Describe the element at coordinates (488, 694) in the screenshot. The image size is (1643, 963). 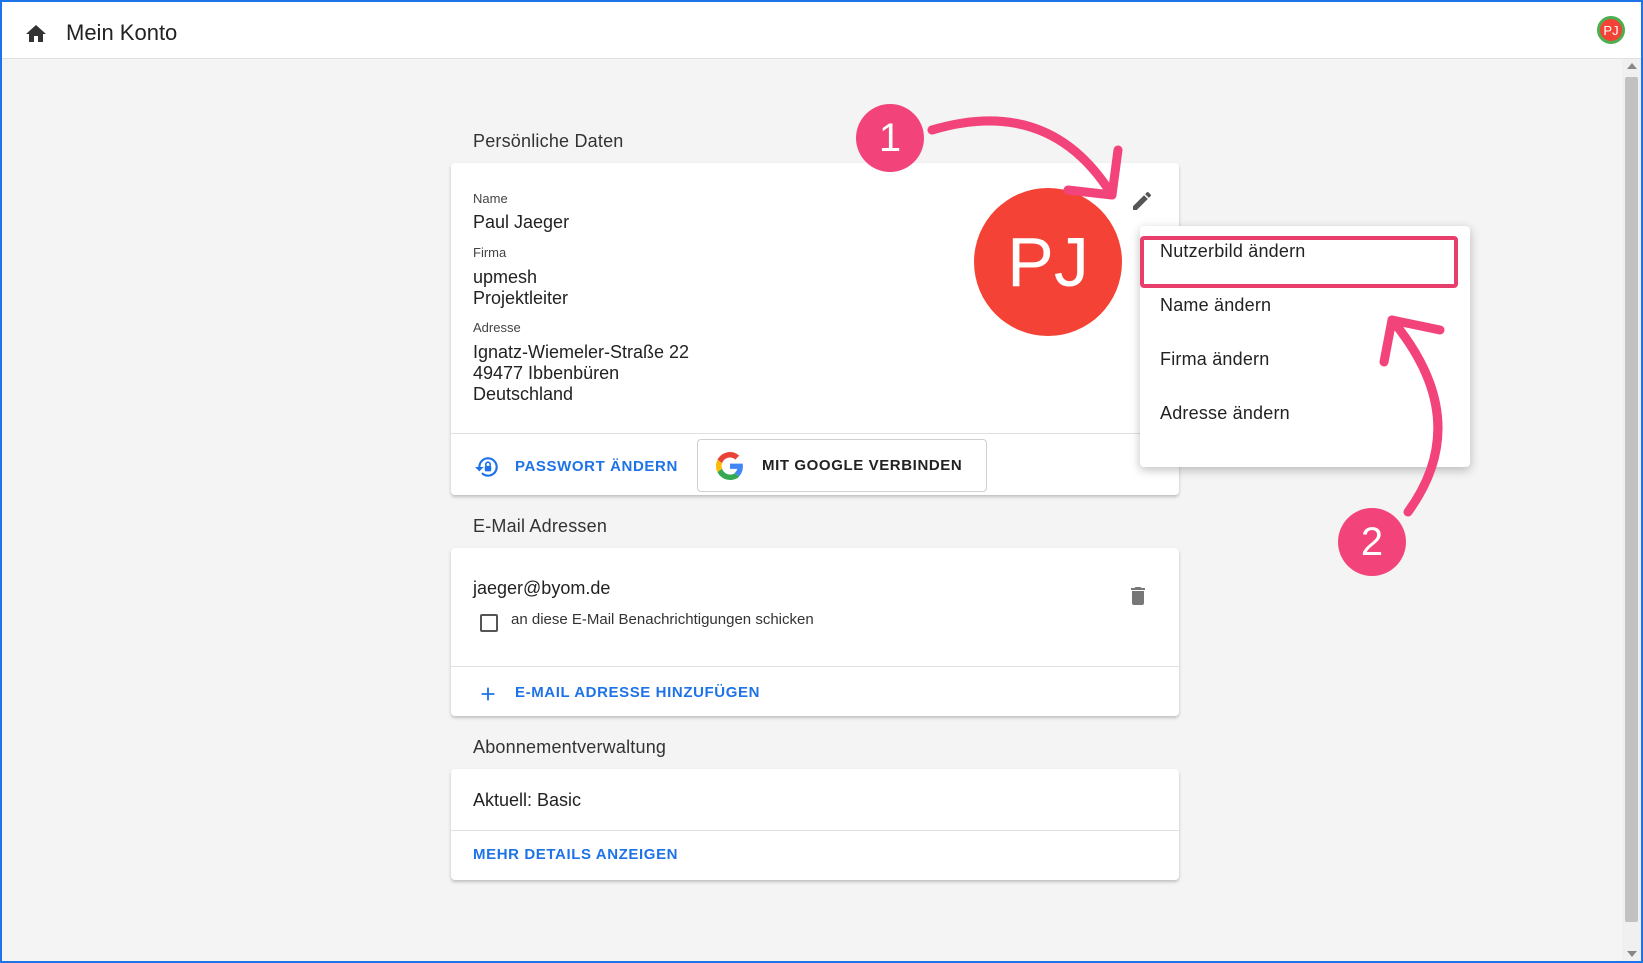
I see `plus-icon` at that location.